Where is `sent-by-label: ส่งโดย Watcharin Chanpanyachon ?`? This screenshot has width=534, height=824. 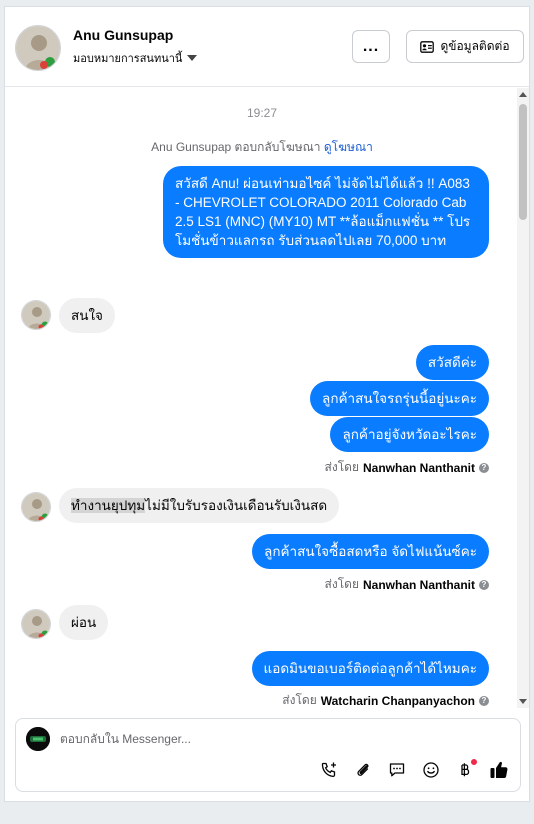
sent-by-label: ส่งโดย Watcharin Chanpanyachon ? is located at coordinates (385, 699).